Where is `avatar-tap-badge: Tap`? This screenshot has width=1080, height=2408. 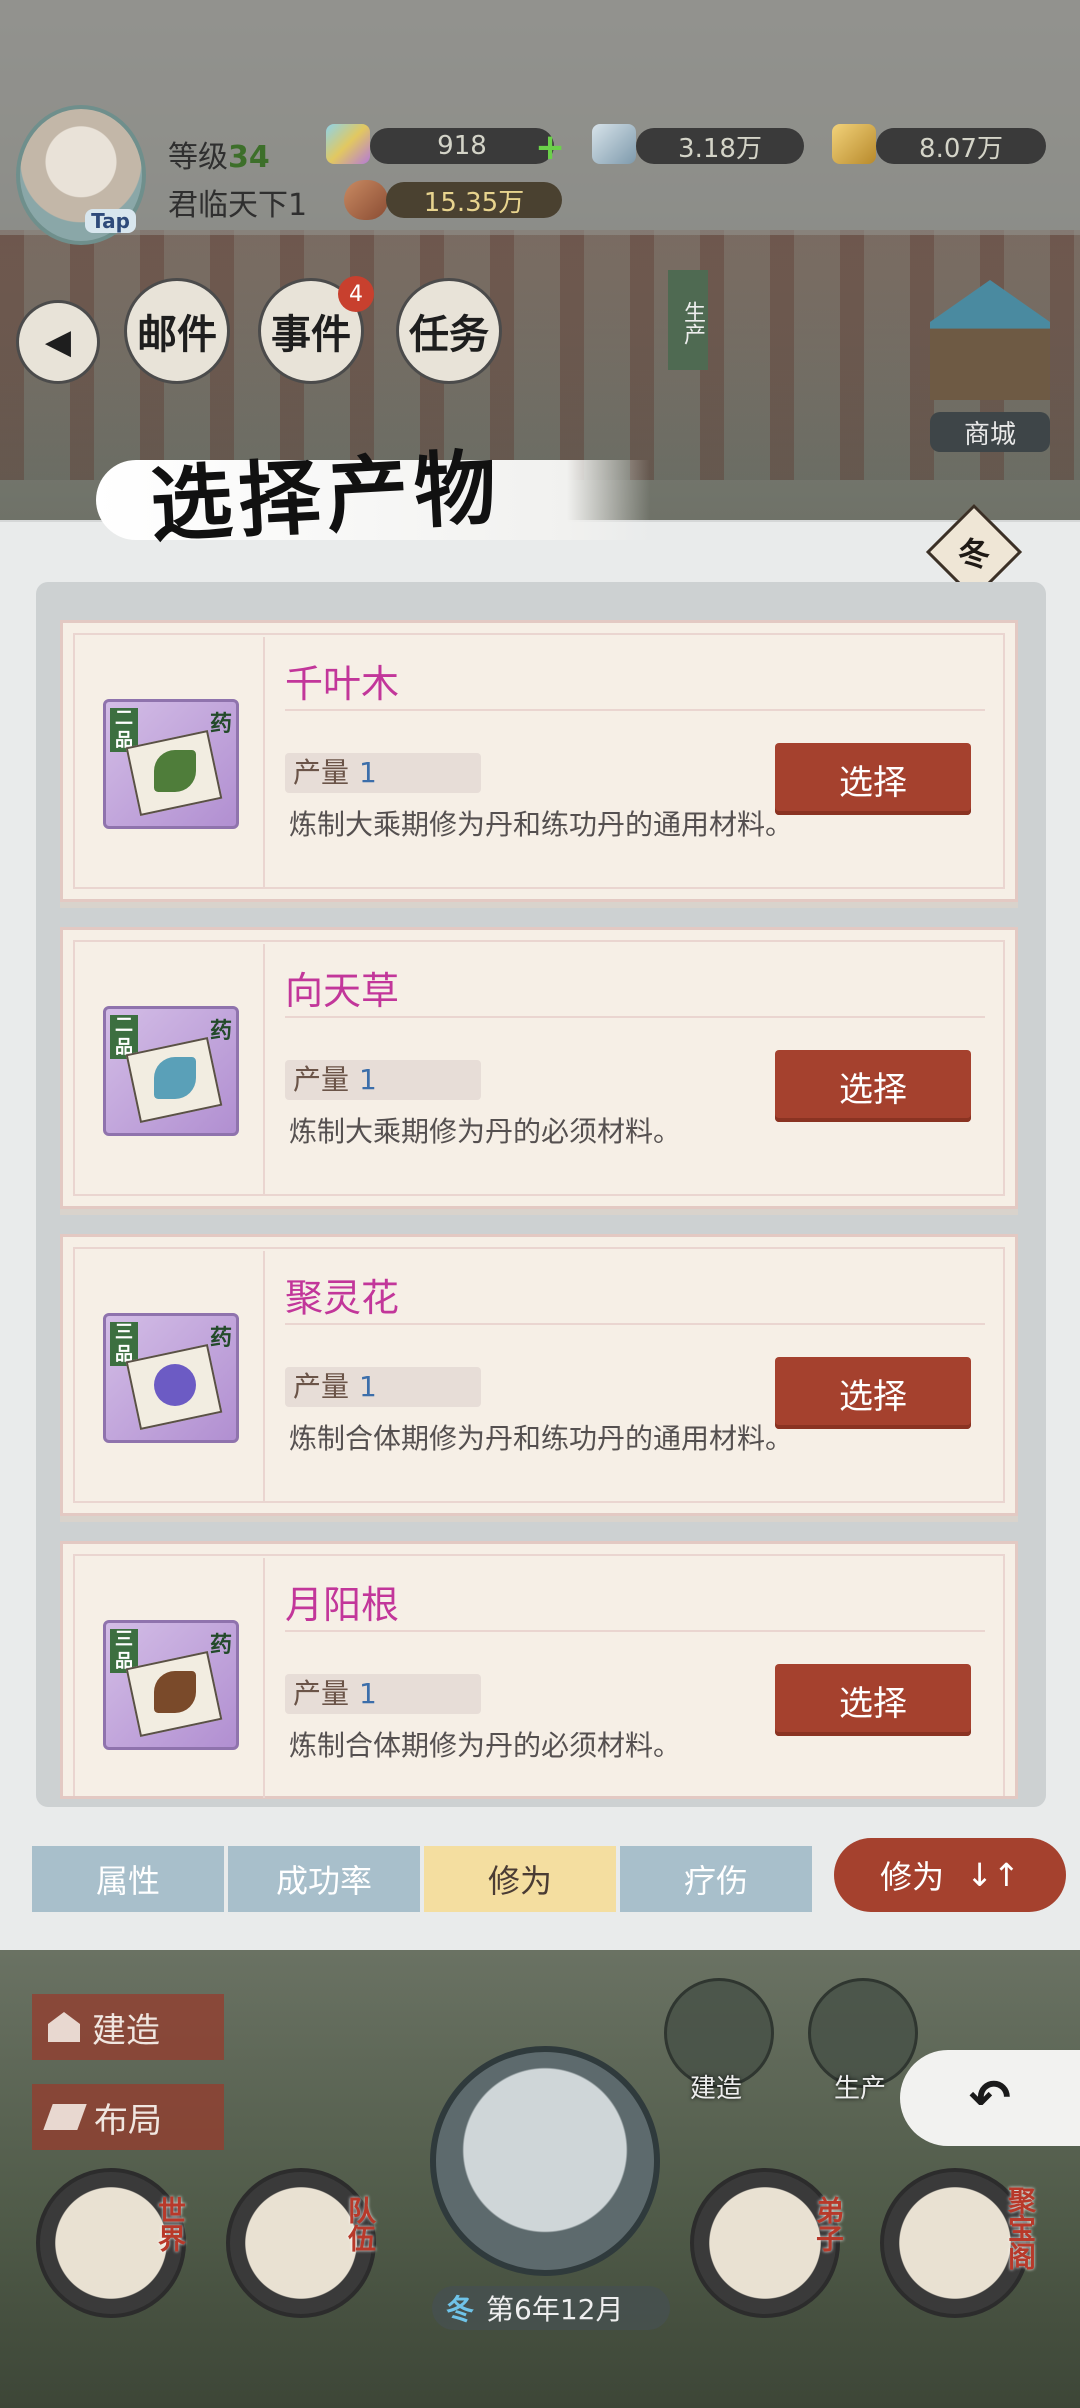
avatar-tap-badge: Tap is located at coordinates (110, 221).